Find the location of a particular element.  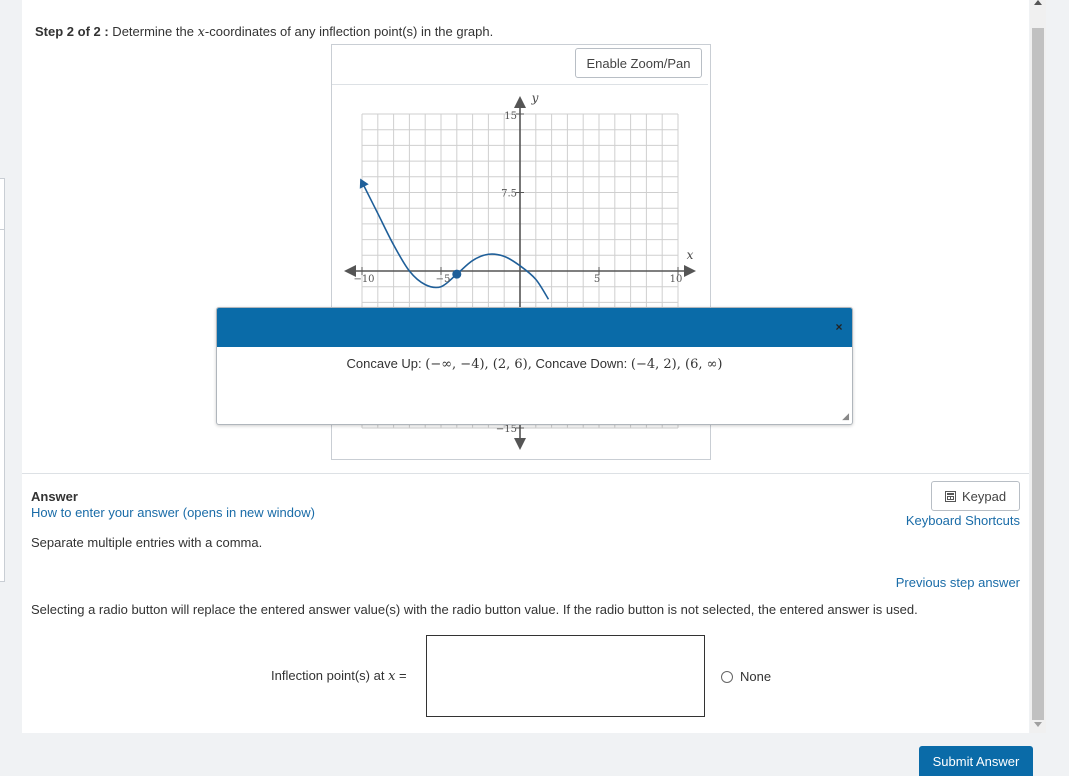

vertical-scrollbar is located at coordinates (1038, 366).